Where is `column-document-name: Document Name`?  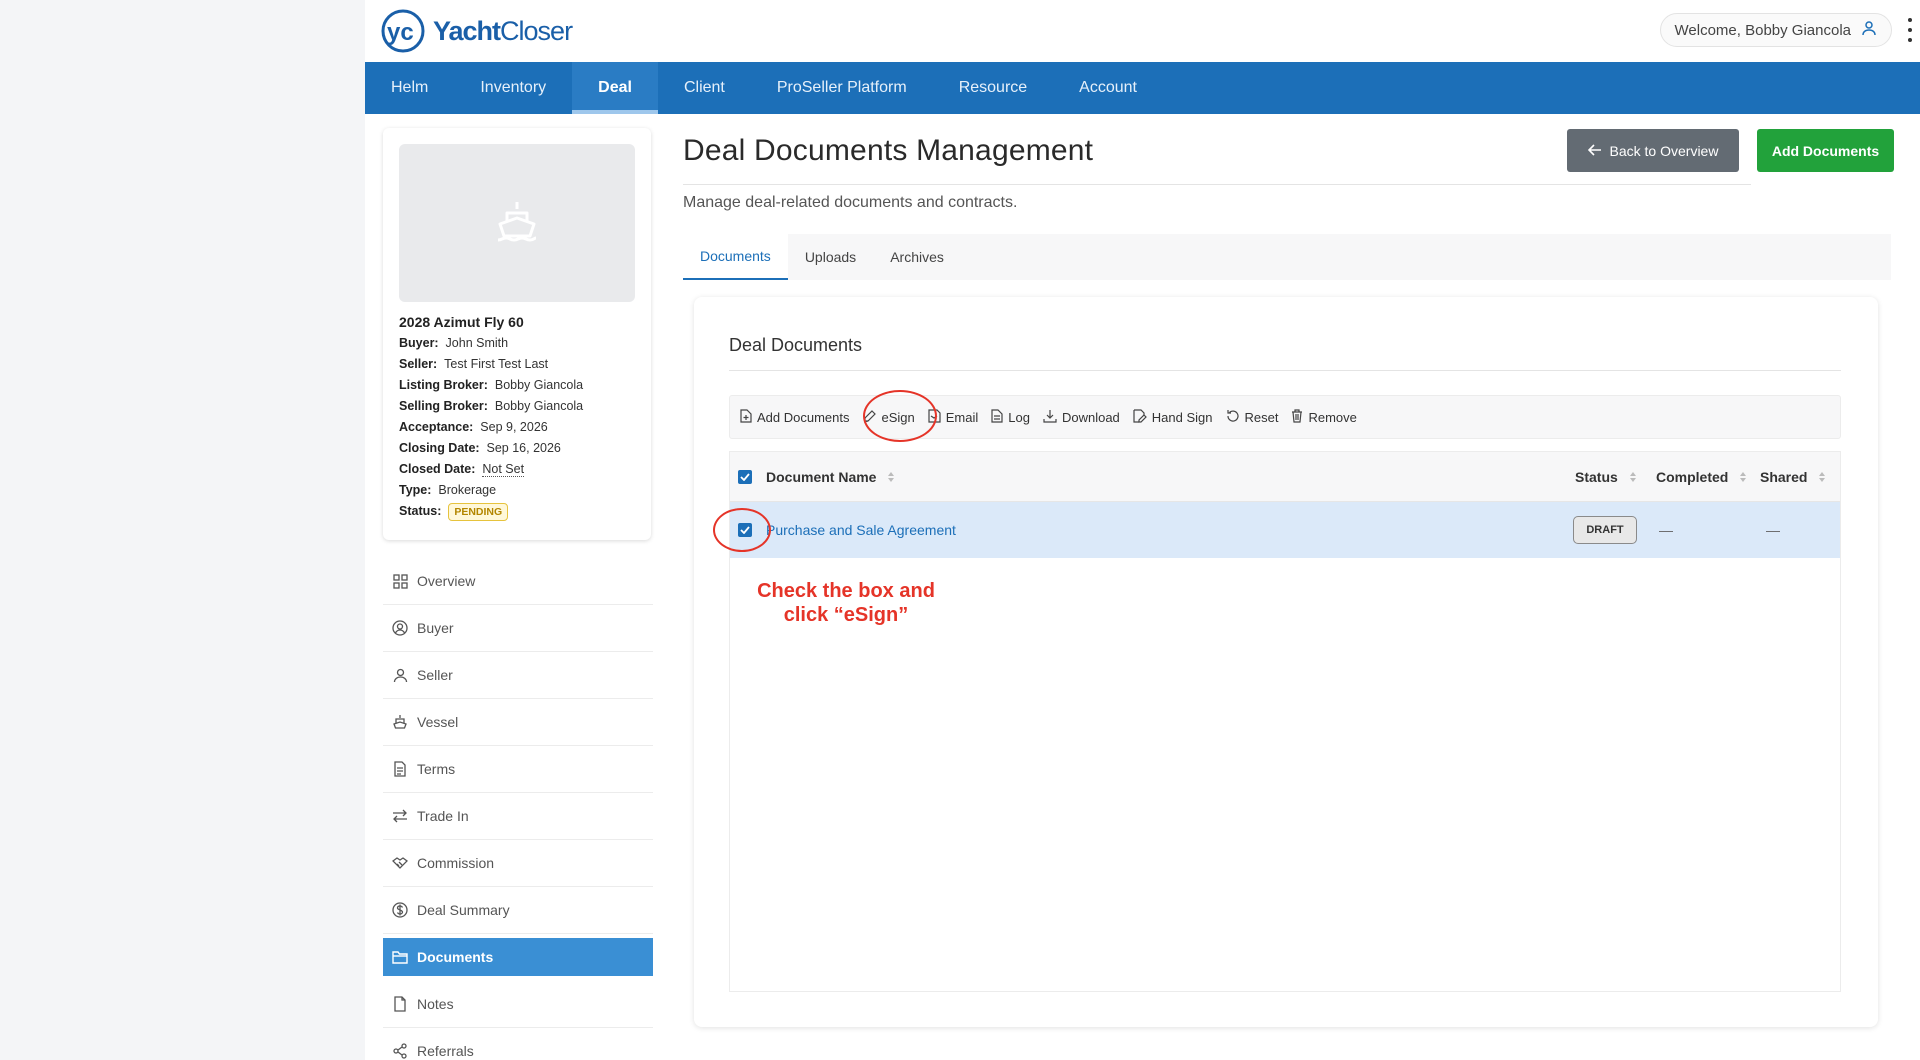
column-document-name: Document Name is located at coordinates (830, 476).